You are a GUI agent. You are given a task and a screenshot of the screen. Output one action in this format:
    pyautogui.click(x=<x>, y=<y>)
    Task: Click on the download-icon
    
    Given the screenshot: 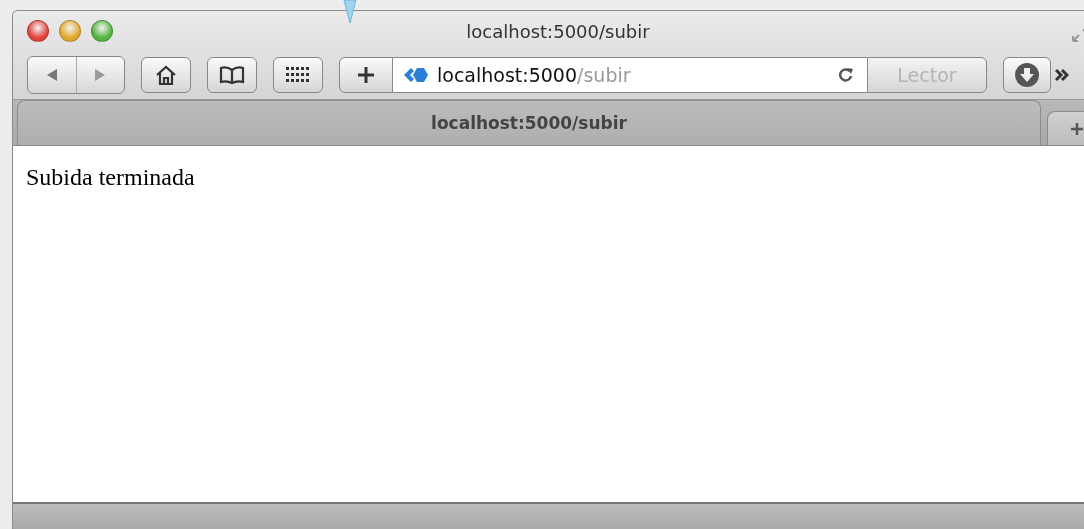 What is the action you would take?
    pyautogui.click(x=1027, y=75)
    